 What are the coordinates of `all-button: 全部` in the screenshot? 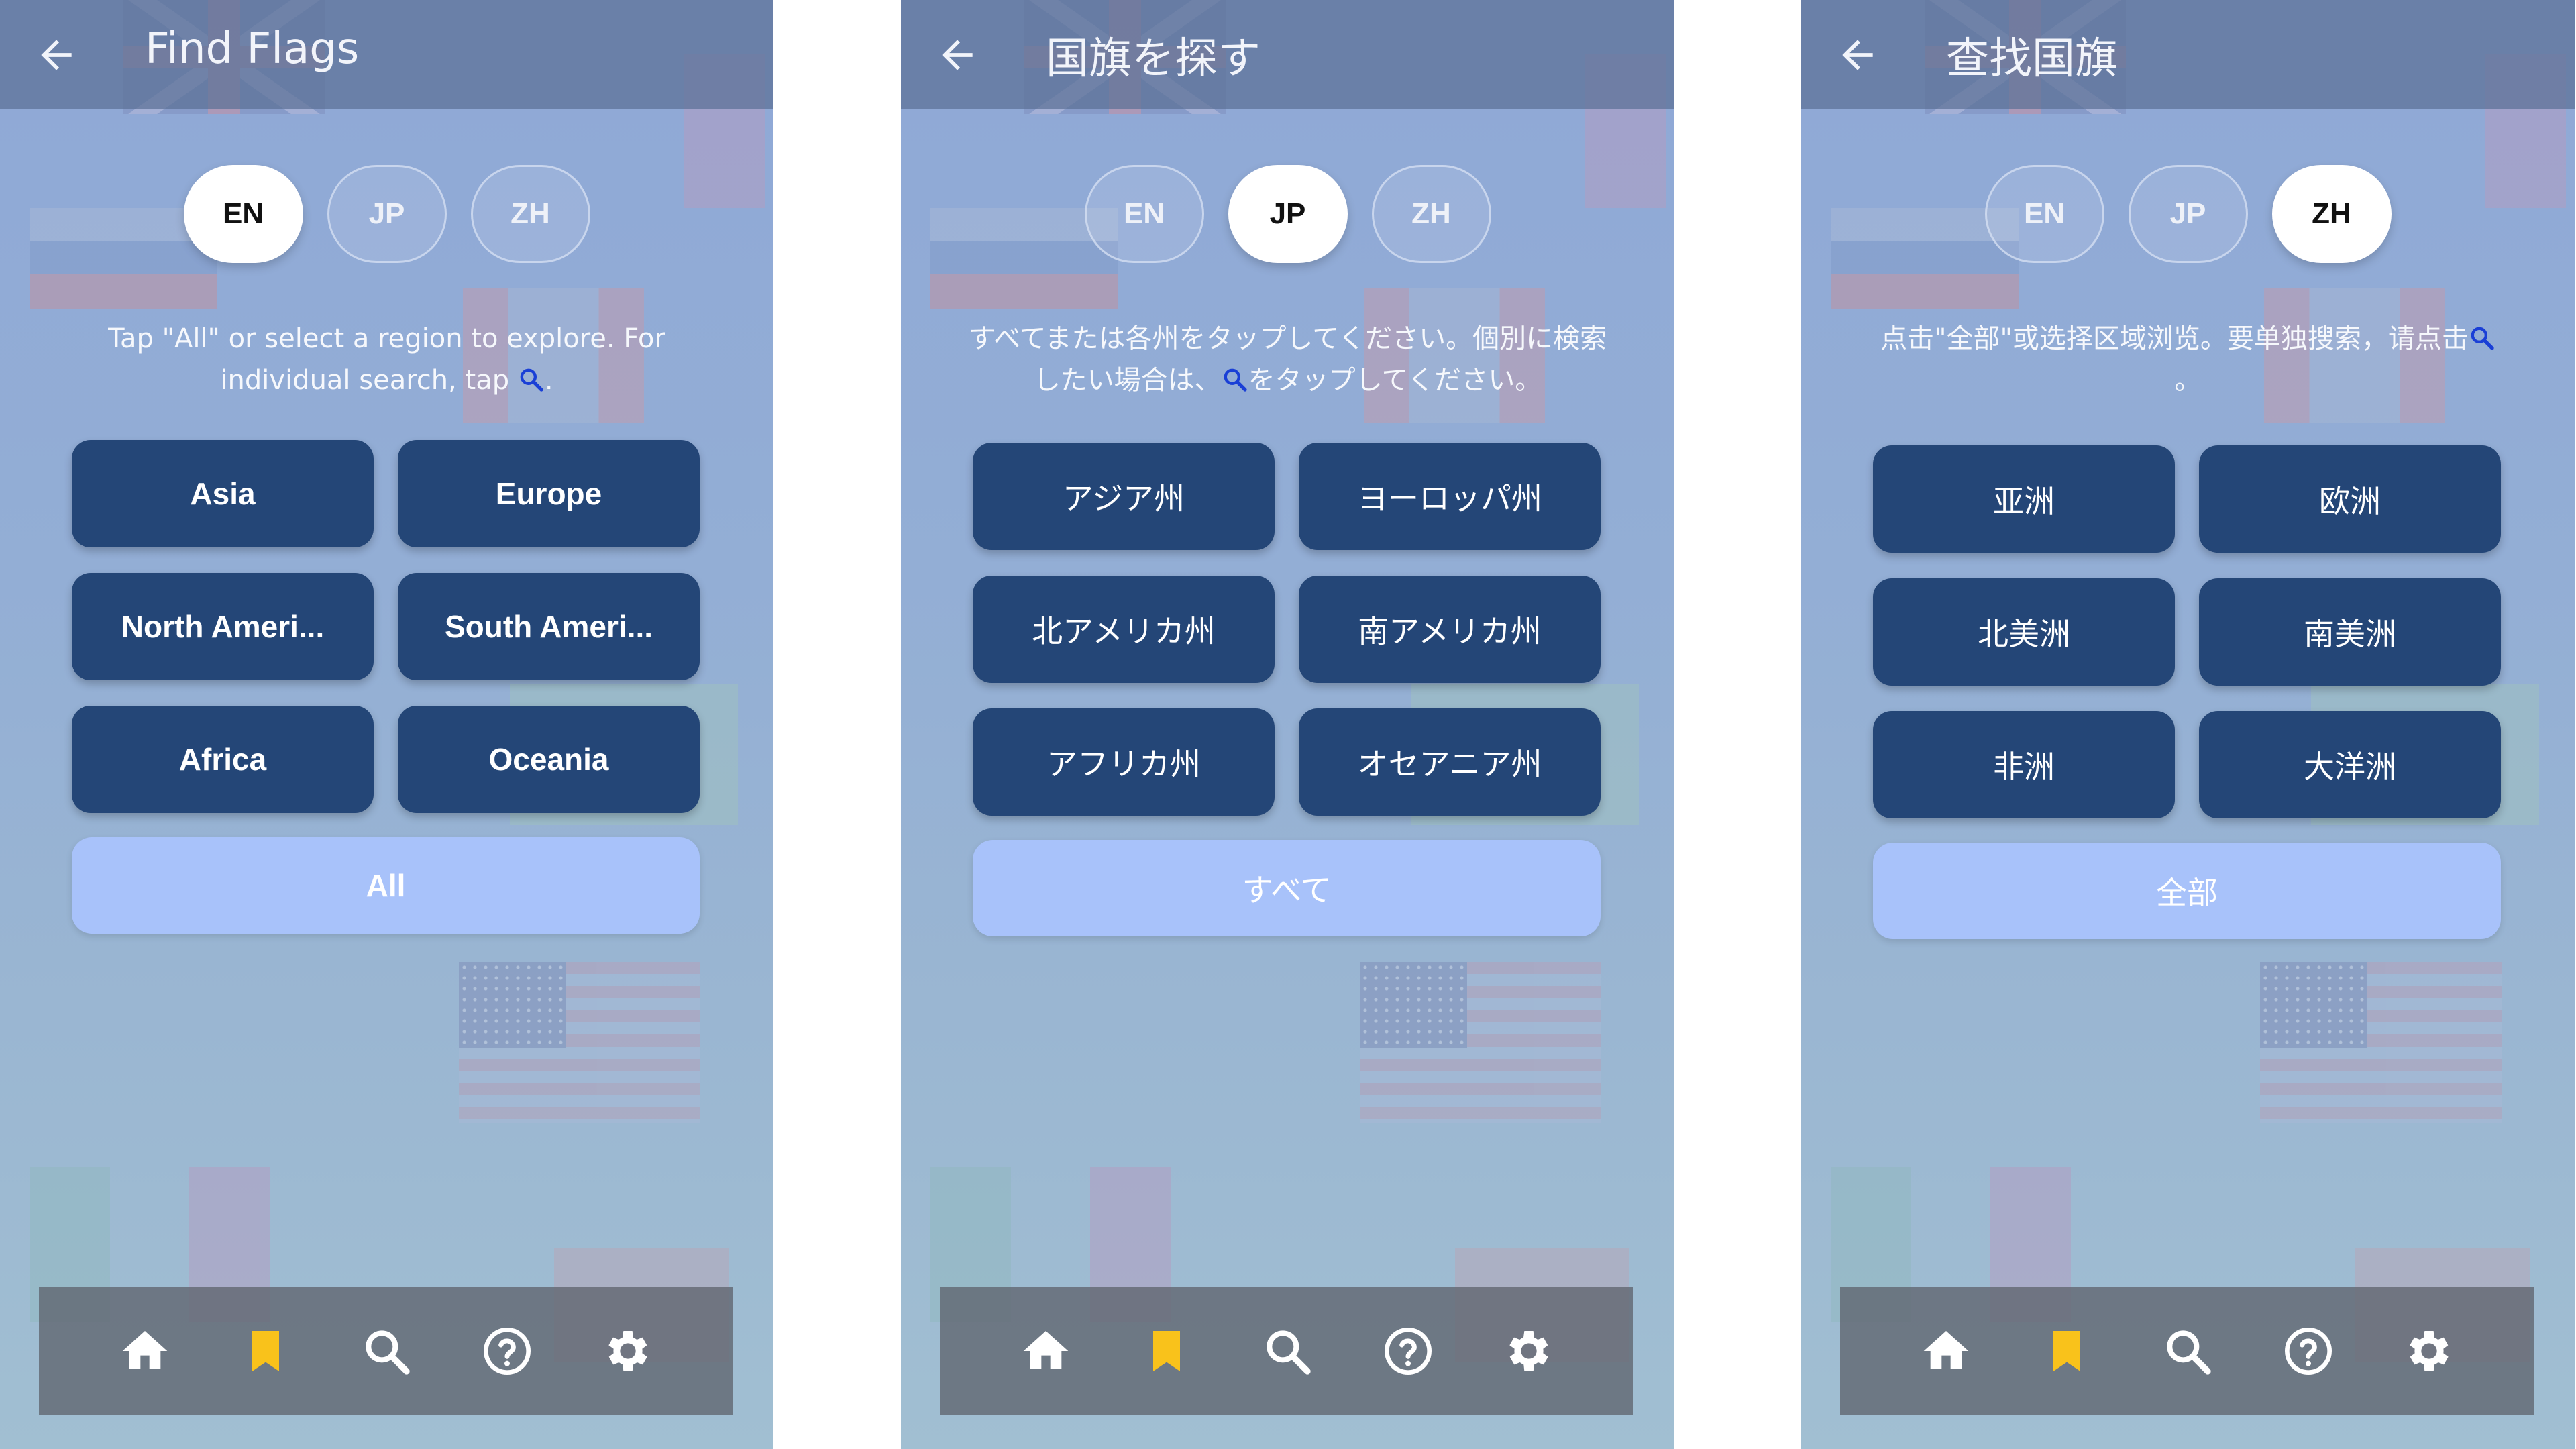 It's located at (2187, 891).